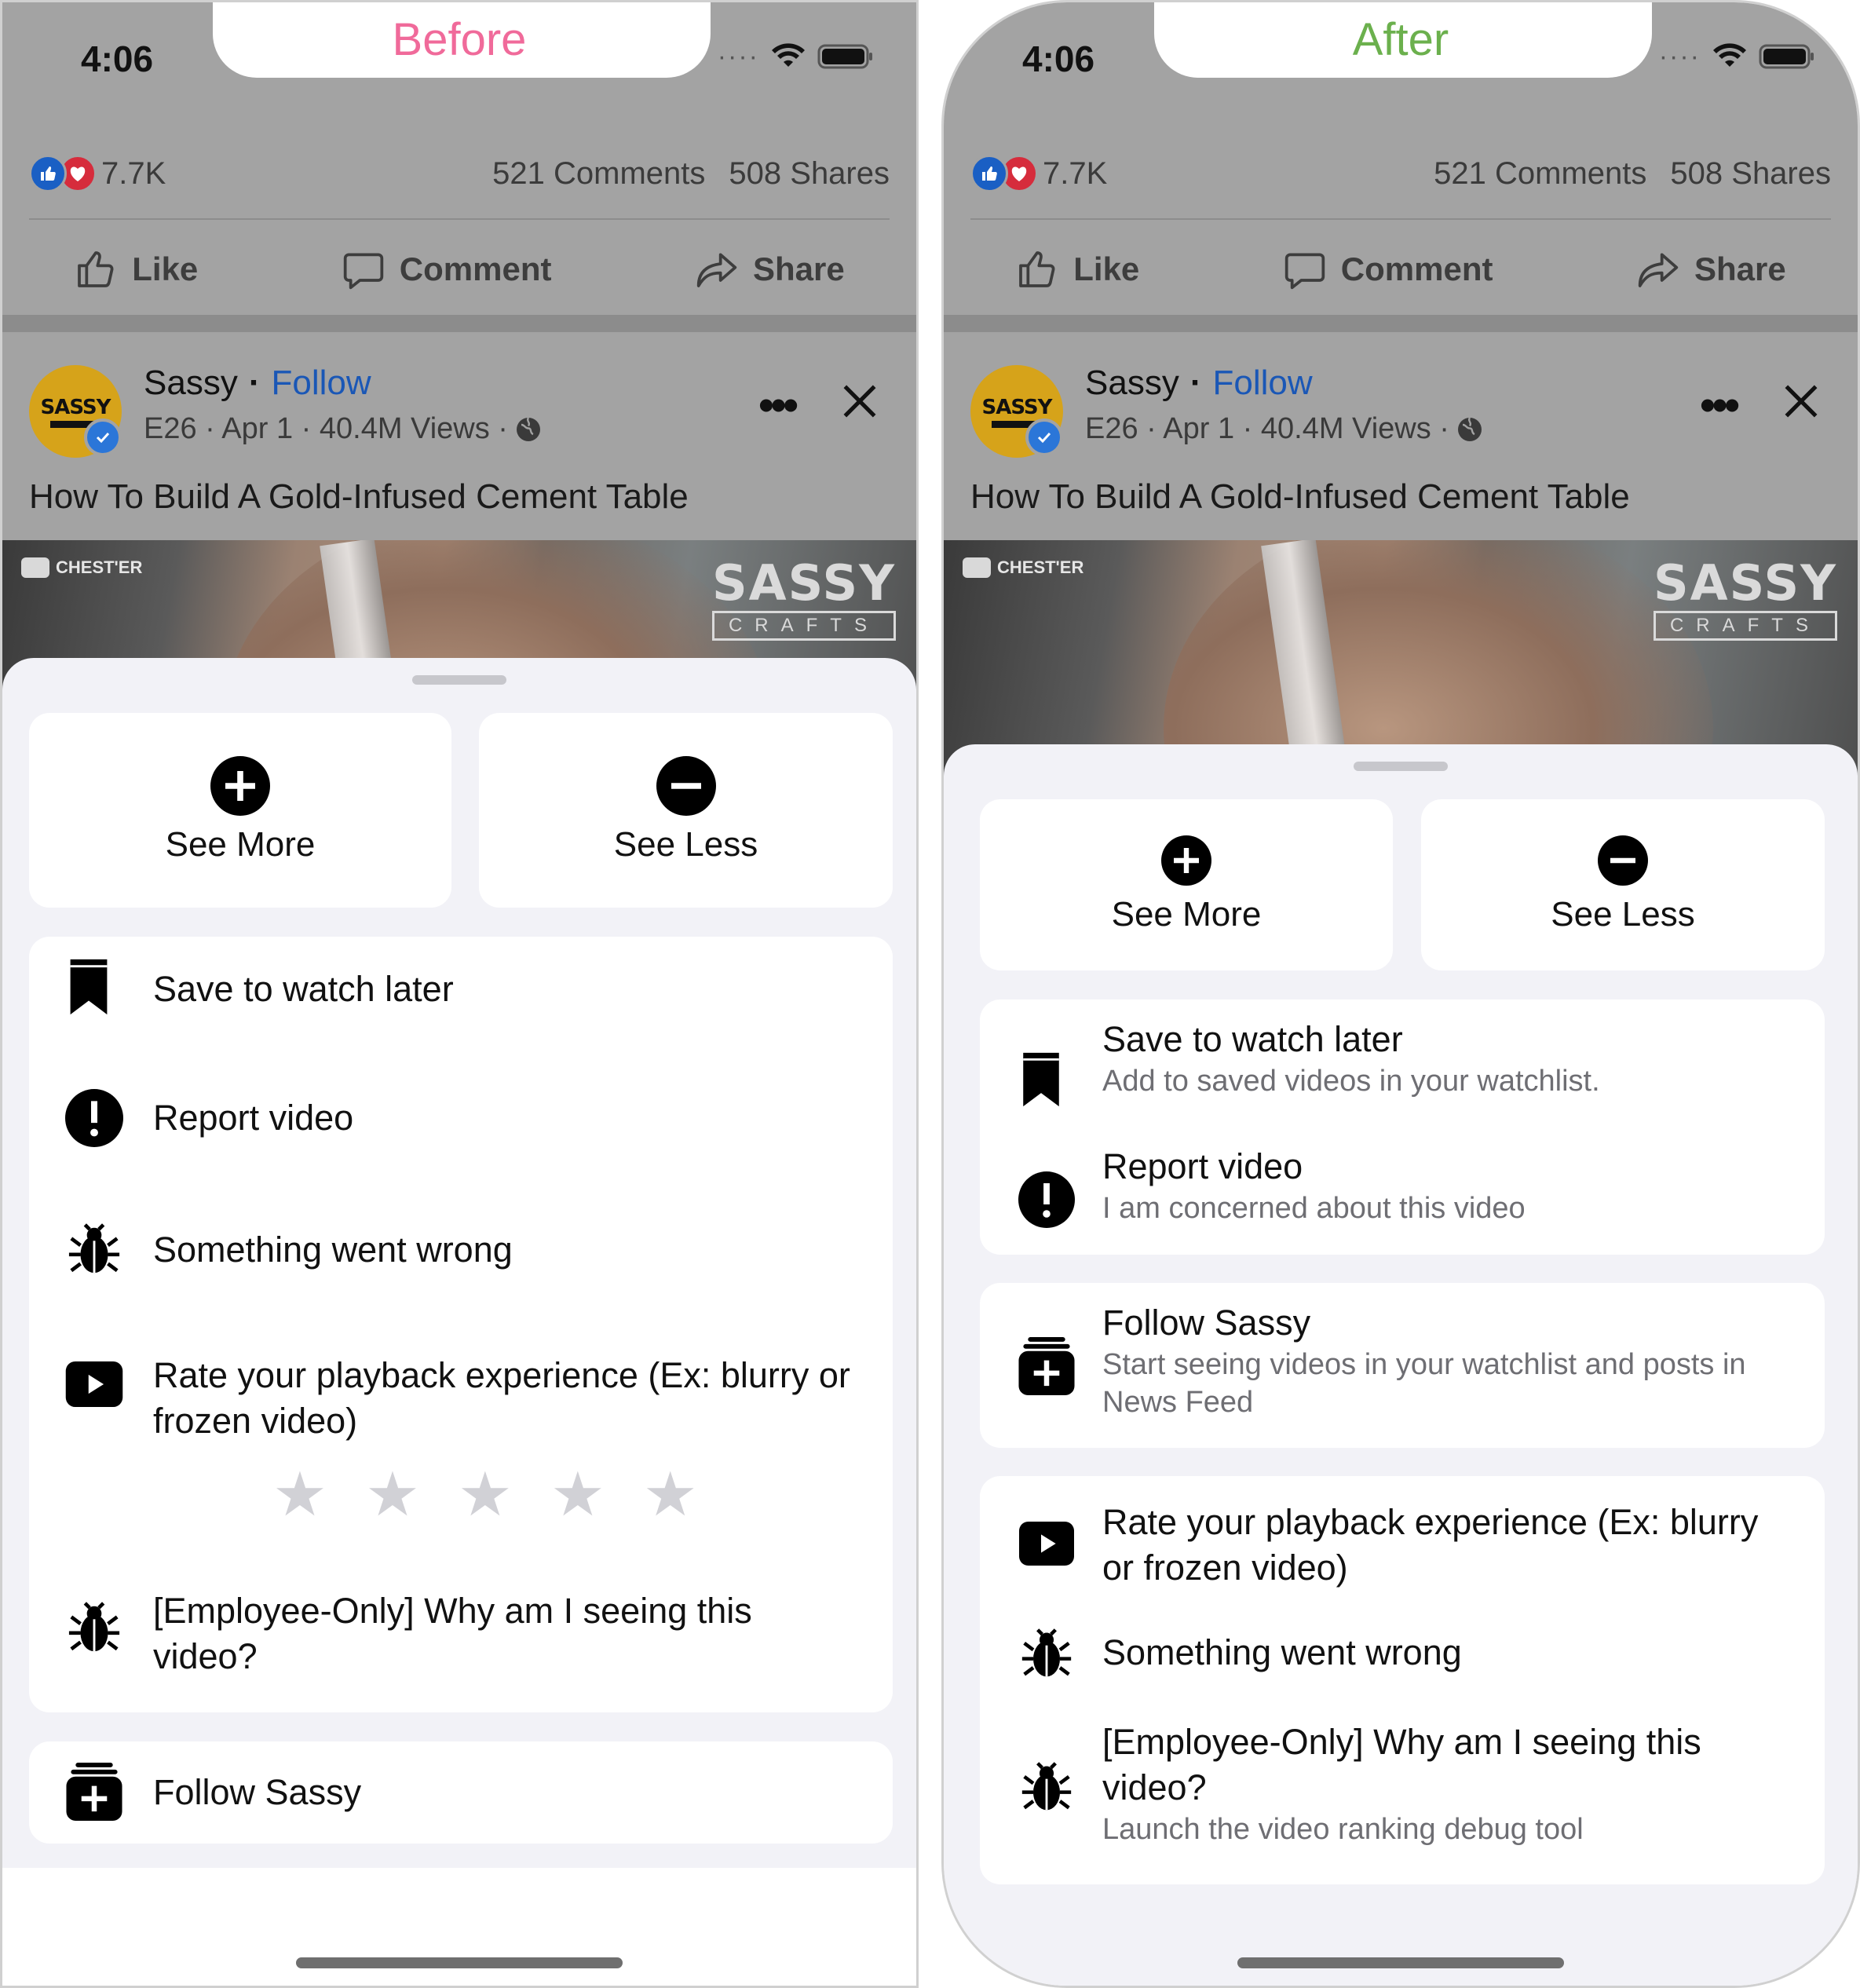 This screenshot has height=1988, width=1860. I want to click on comment-label: Comment, so click(475, 268).